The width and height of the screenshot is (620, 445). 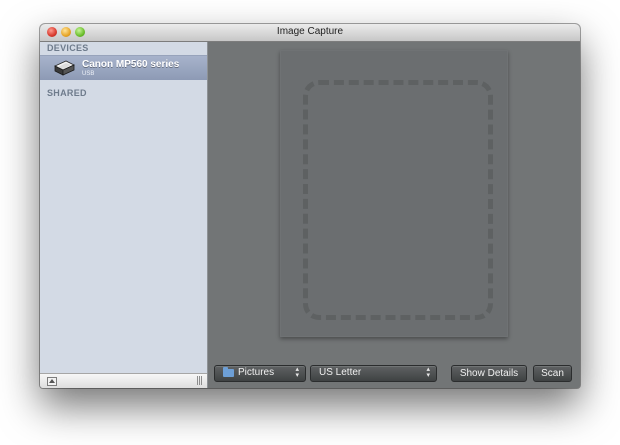 What do you see at coordinates (131, 64) in the screenshot?
I see `device-name: Canon MP560 series` at bounding box center [131, 64].